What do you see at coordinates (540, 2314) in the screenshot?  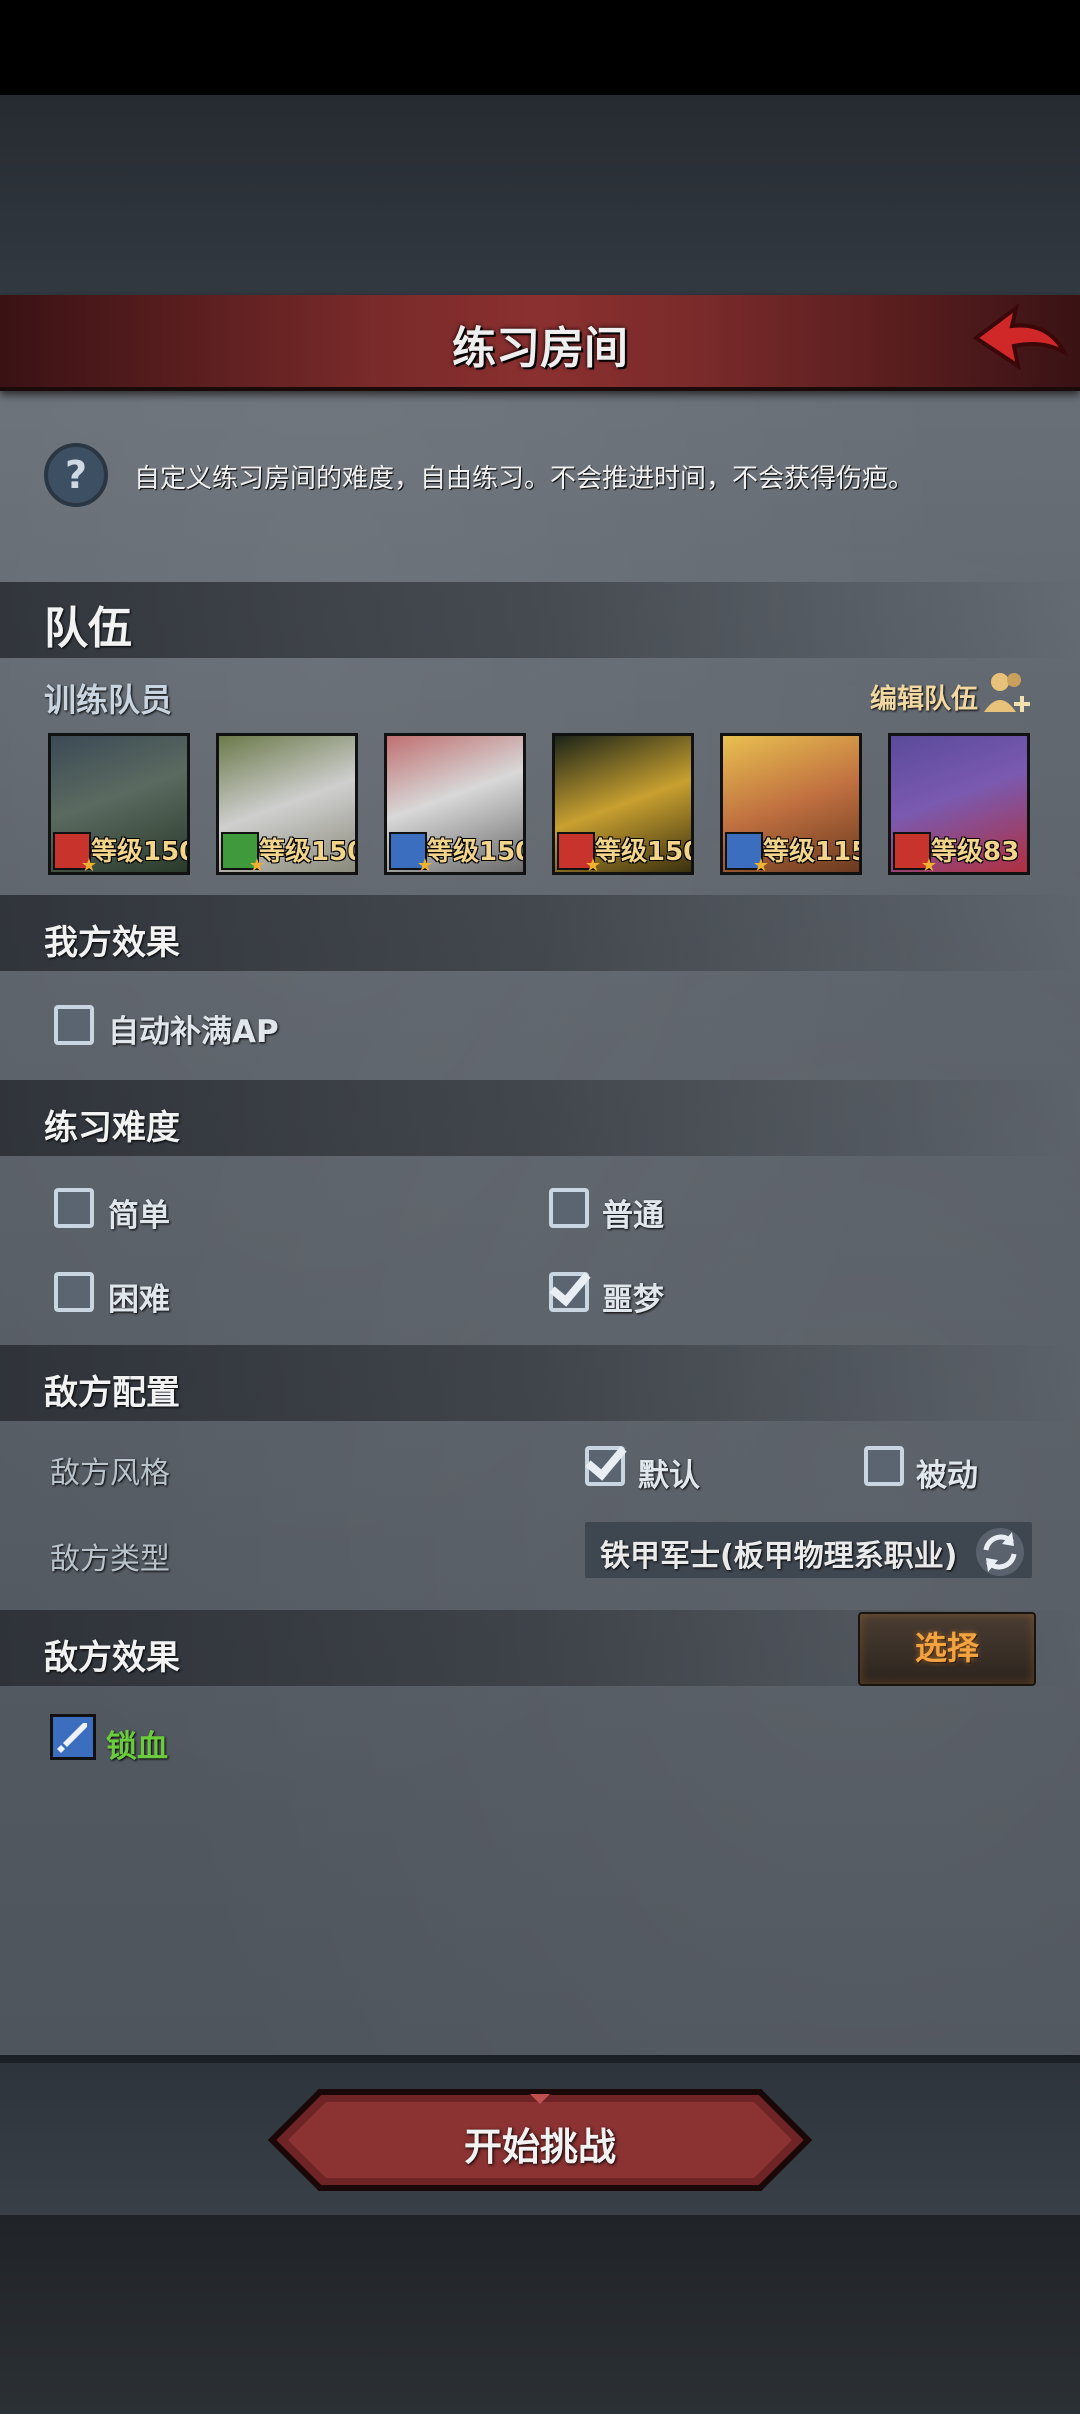 I see `bottom-background` at bounding box center [540, 2314].